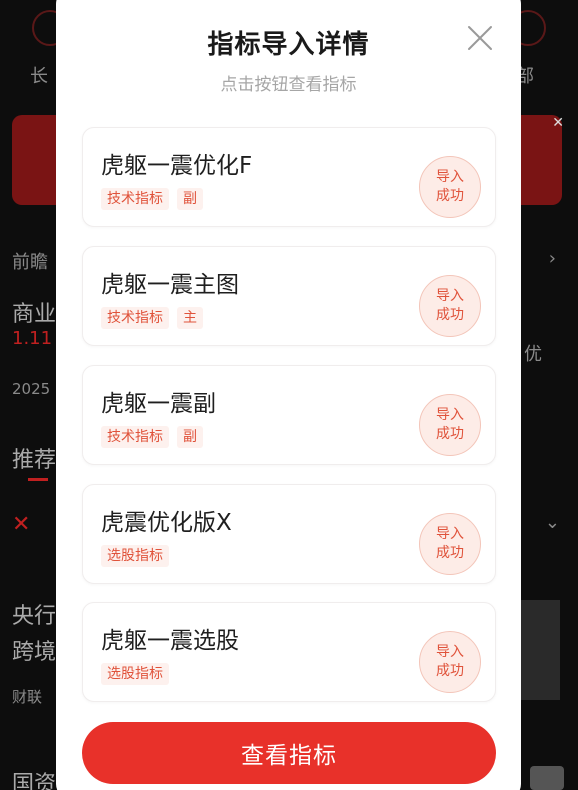 The image size is (578, 790). What do you see at coordinates (480, 38) in the screenshot?
I see `close-icon` at bounding box center [480, 38].